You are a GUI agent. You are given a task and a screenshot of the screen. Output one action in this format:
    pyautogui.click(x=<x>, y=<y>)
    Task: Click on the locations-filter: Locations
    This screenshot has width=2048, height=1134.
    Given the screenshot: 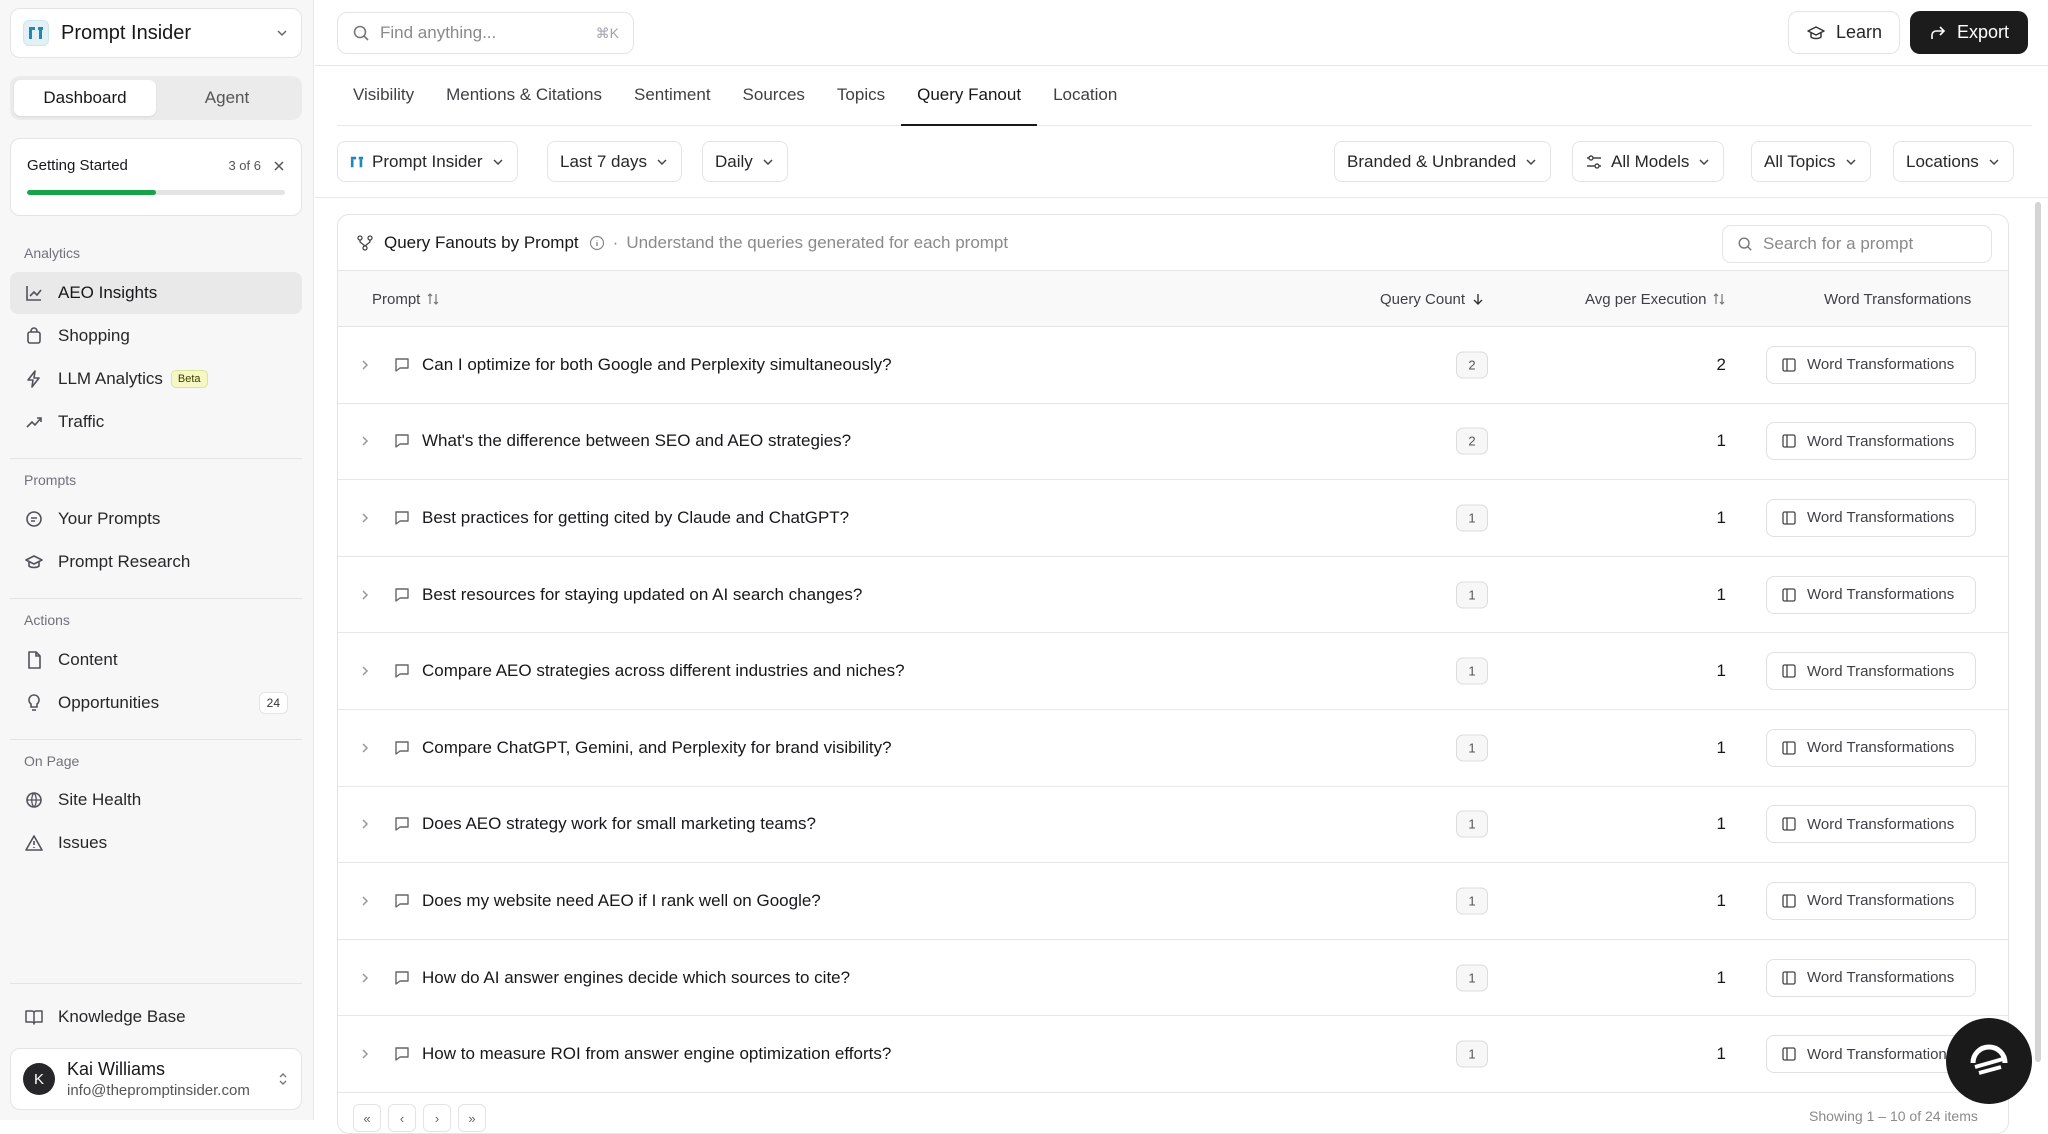 What is the action you would take?
    pyautogui.click(x=1953, y=161)
    